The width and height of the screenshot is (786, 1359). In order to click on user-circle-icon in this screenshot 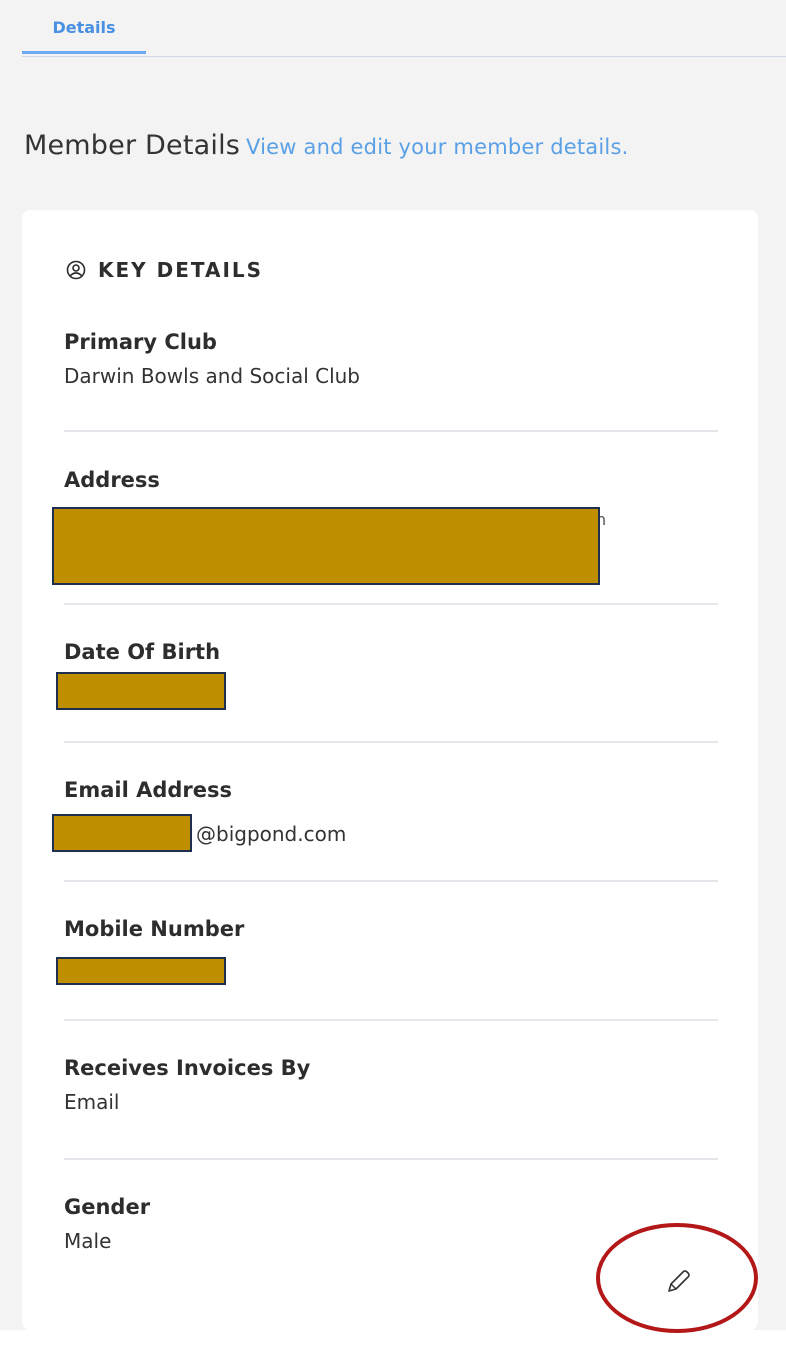, I will do `click(76, 270)`.